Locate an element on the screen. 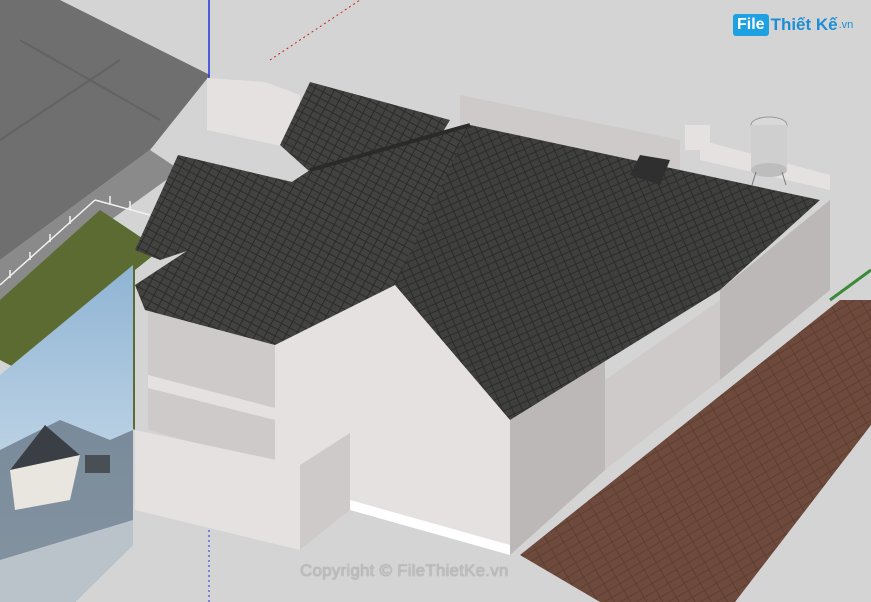 The width and height of the screenshot is (871, 602). logo-text: Thiết Kế is located at coordinates (804, 24).